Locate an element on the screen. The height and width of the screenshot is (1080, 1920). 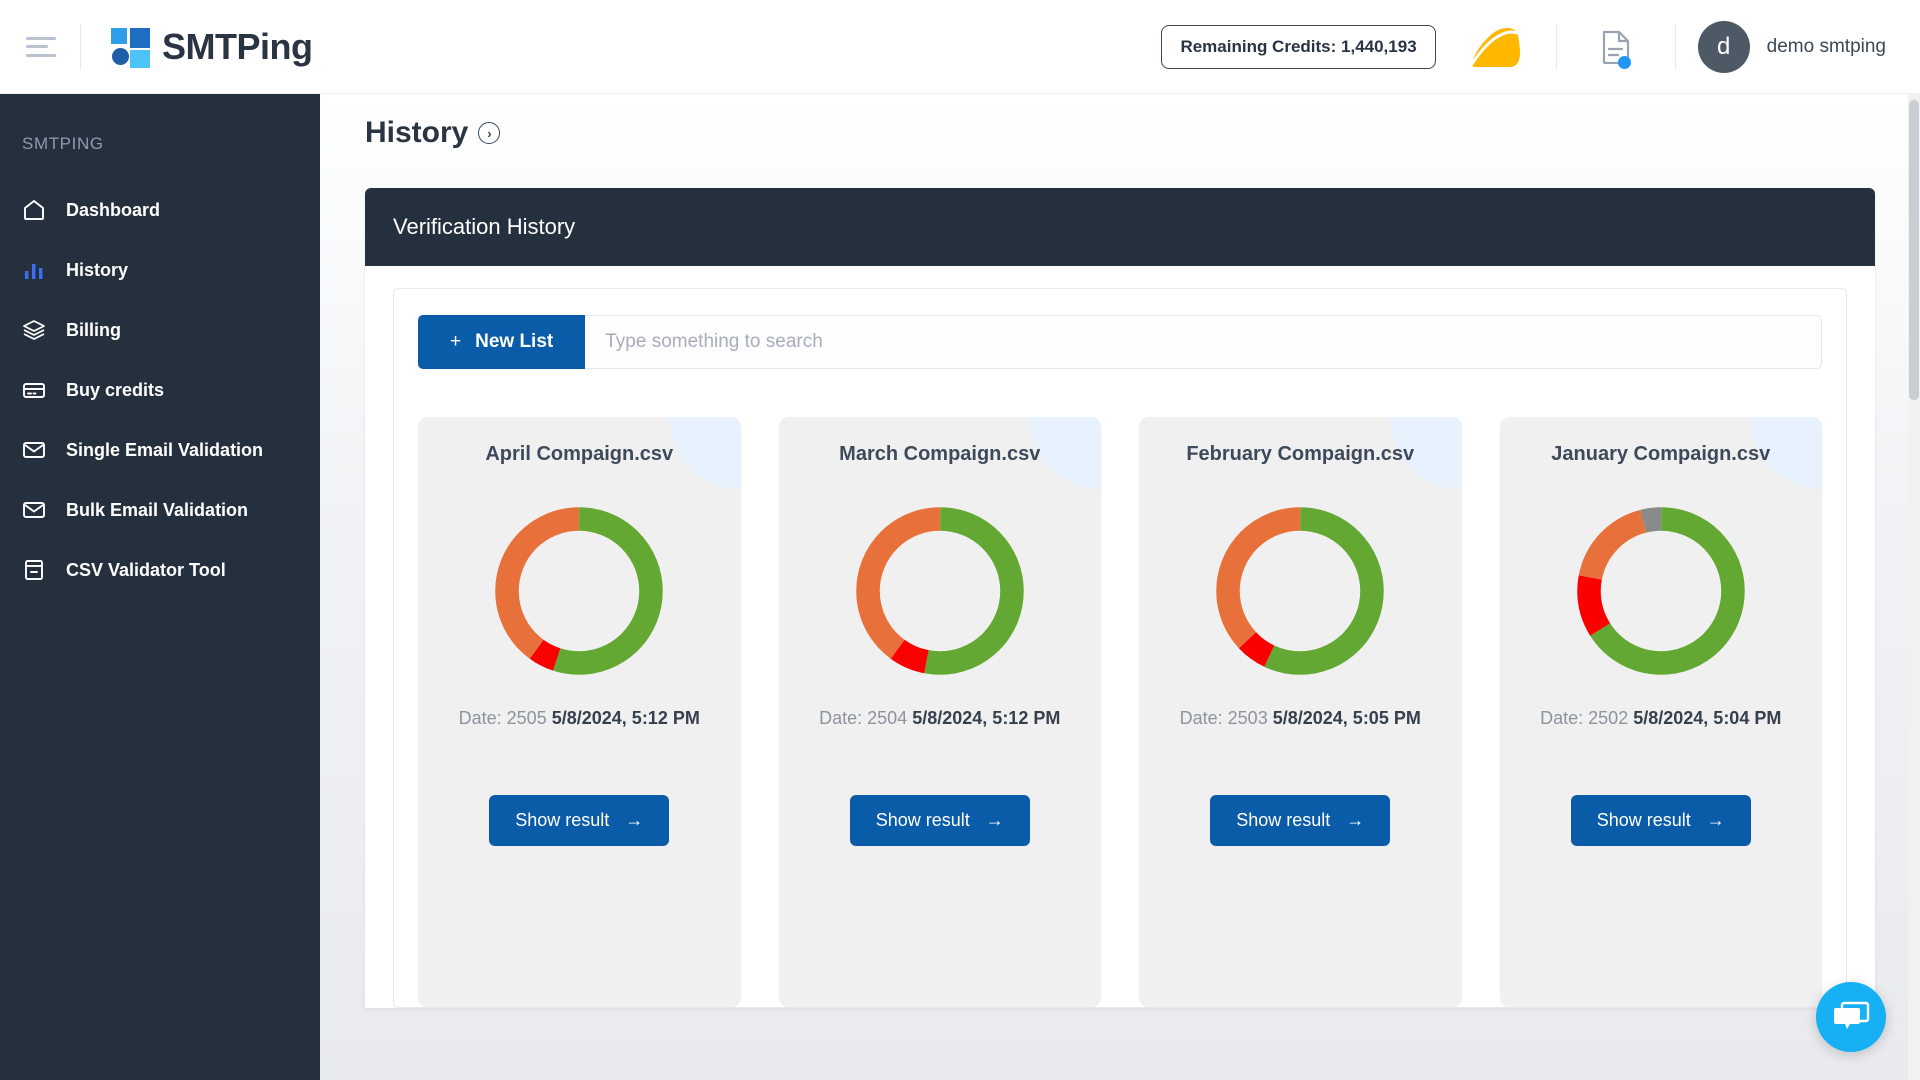
toolbar: + New List is located at coordinates (1120, 342).